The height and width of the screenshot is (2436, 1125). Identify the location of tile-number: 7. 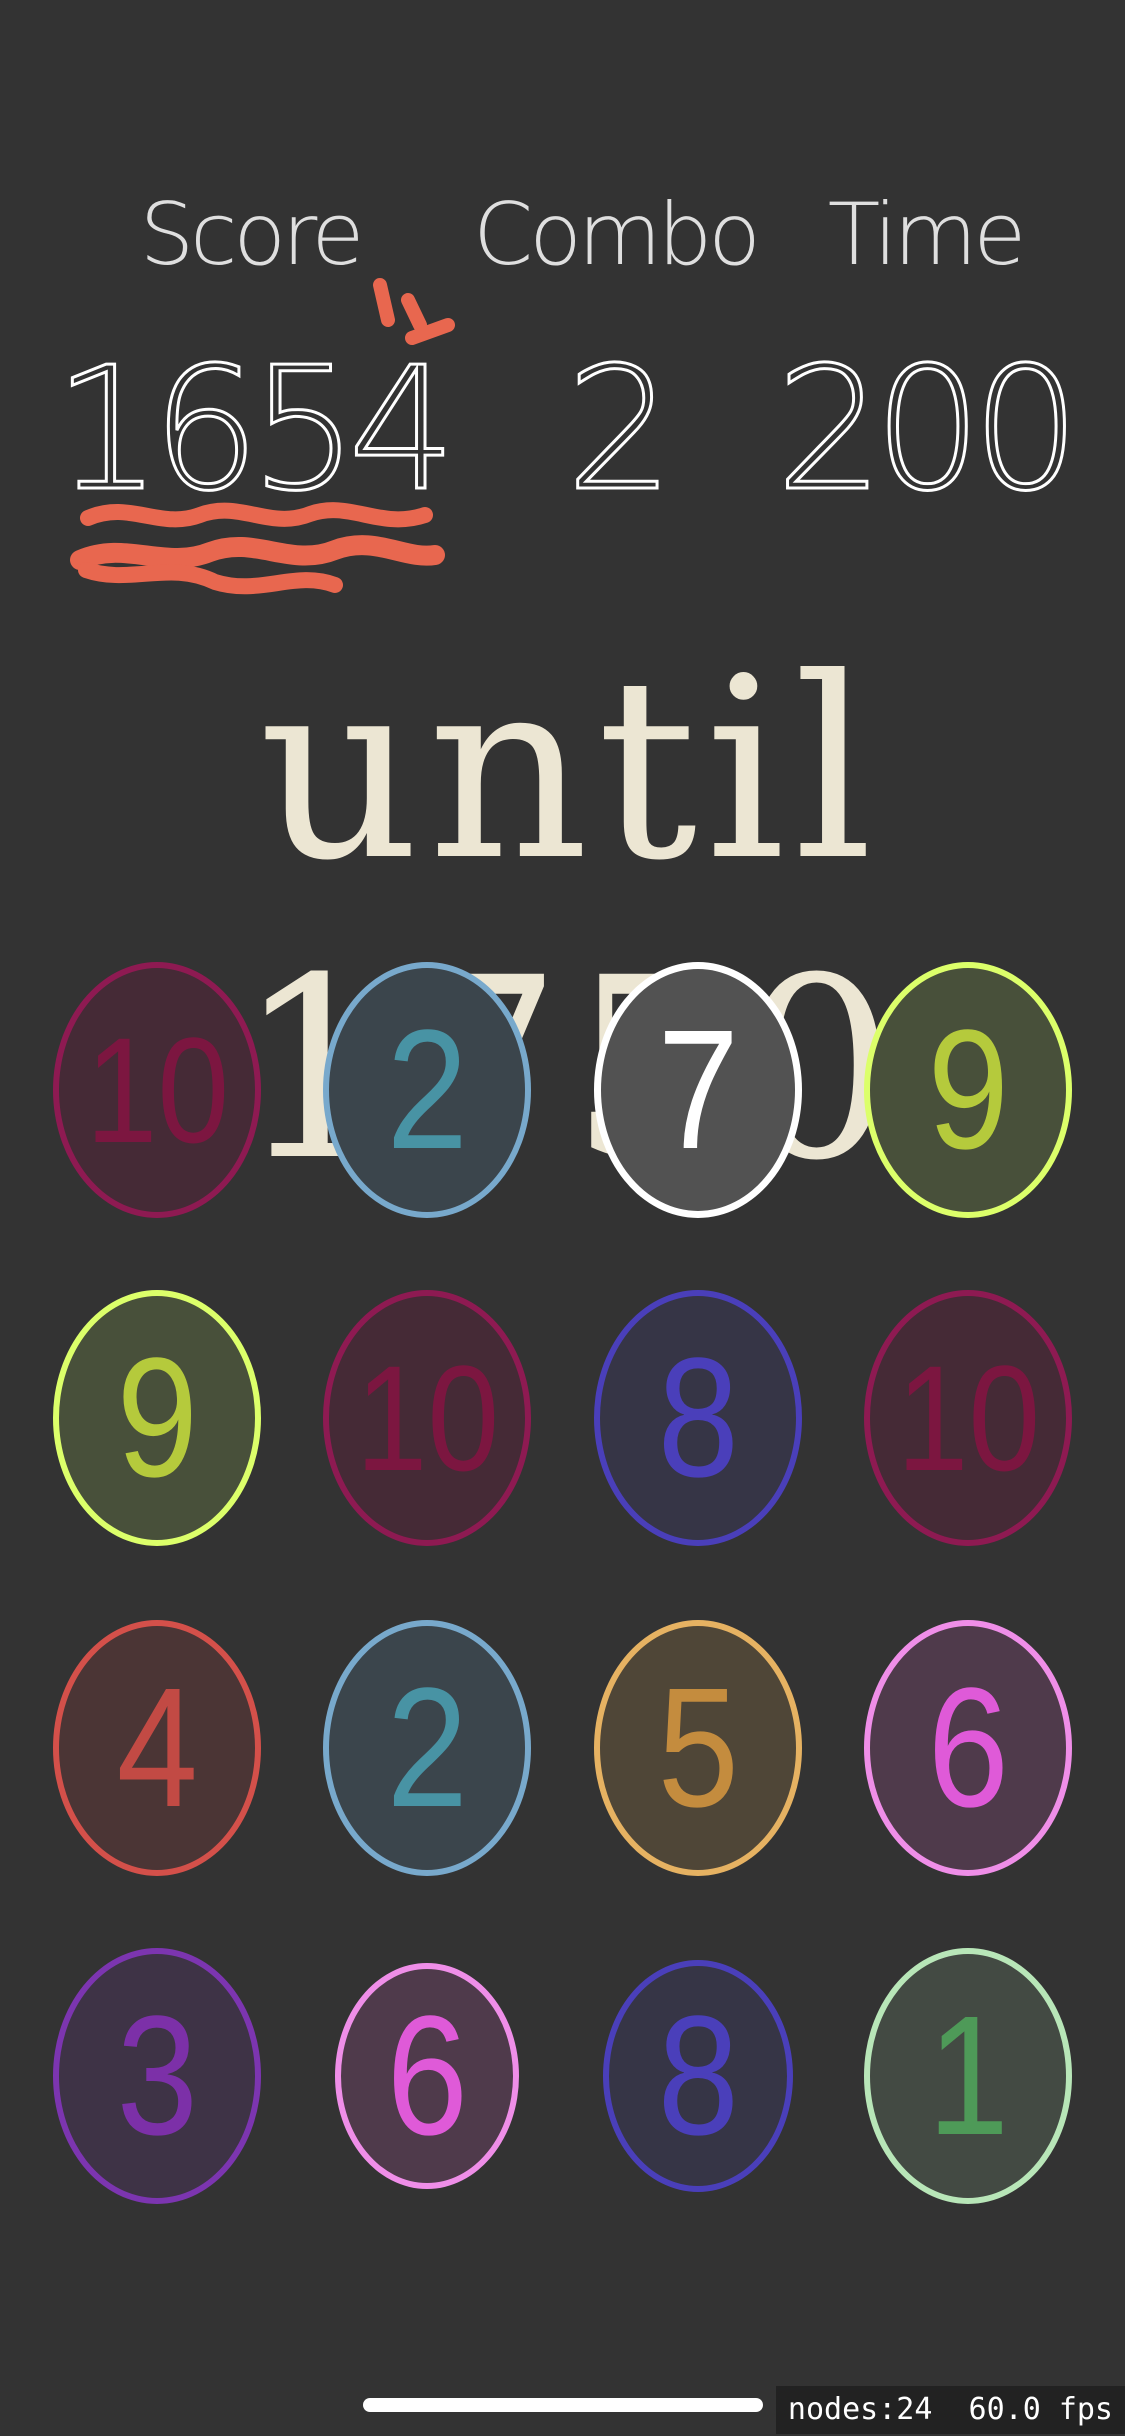
(698, 1090).